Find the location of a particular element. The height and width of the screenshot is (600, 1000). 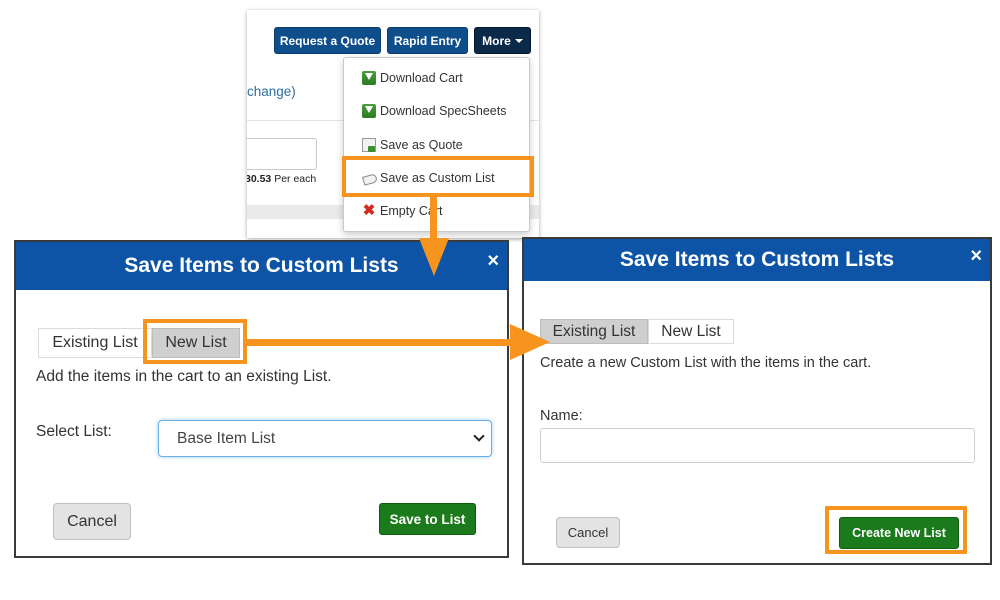

unit-price: 30.53 Per each is located at coordinates (281, 179).